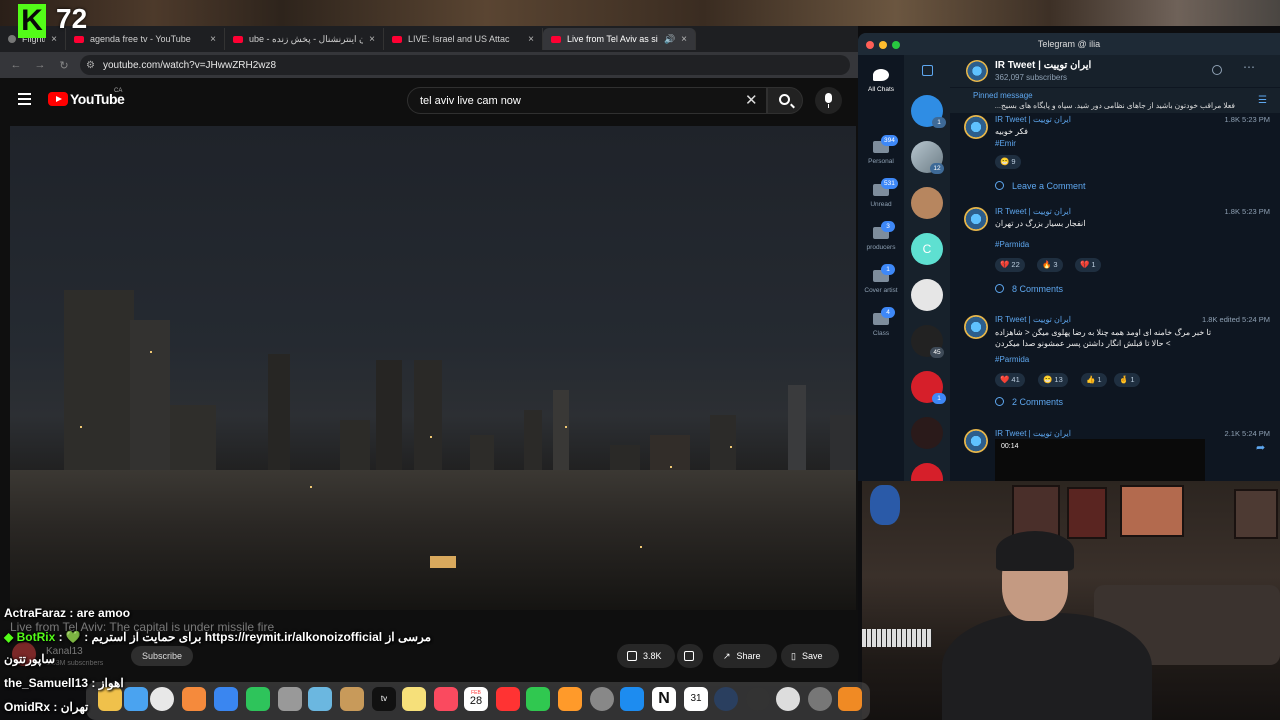 The height and width of the screenshot is (720, 1280). What do you see at coordinates (602, 699) in the screenshot?
I see `settings-icon` at bounding box center [602, 699].